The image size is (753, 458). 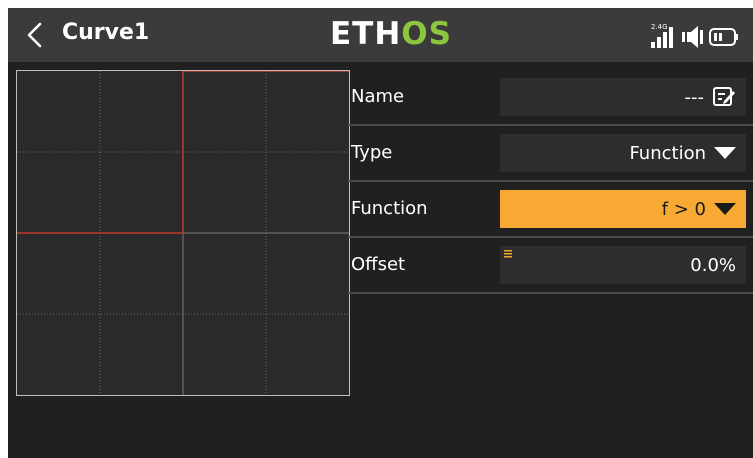 What do you see at coordinates (389, 208) in the screenshot?
I see `function-label: Function` at bounding box center [389, 208].